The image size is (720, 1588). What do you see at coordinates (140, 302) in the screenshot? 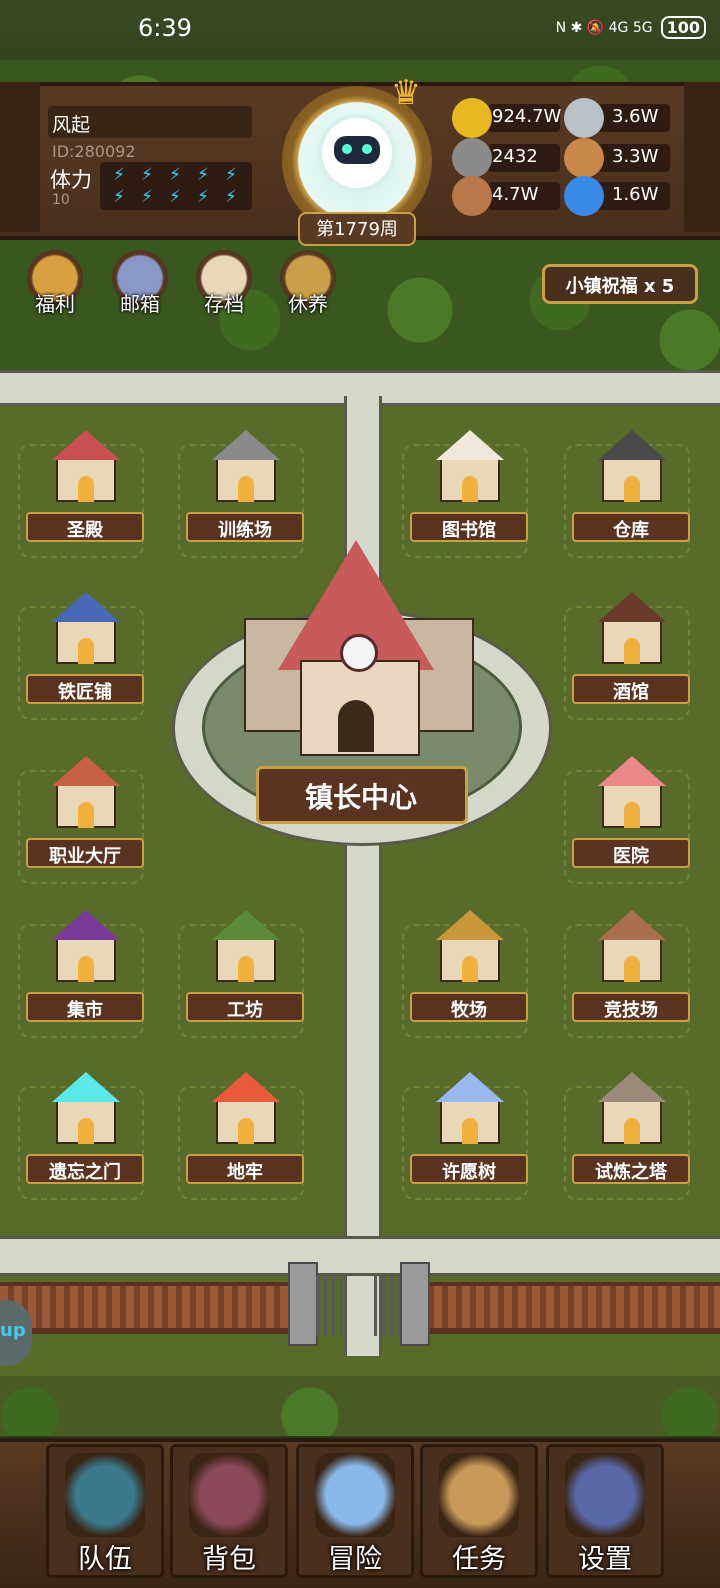
I see `mailbox-button-label: 邮箱` at bounding box center [140, 302].